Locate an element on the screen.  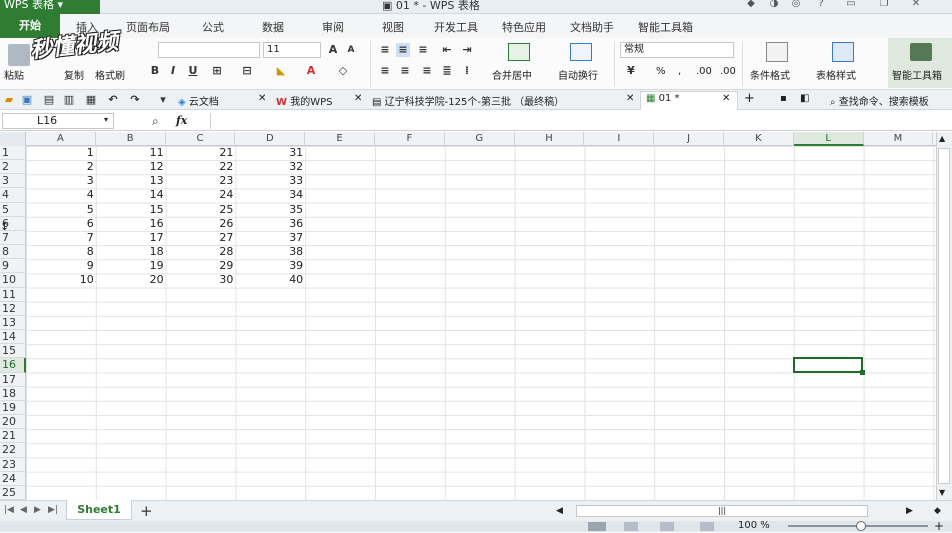
cell-A5: 5 is located at coordinates (61, 210).